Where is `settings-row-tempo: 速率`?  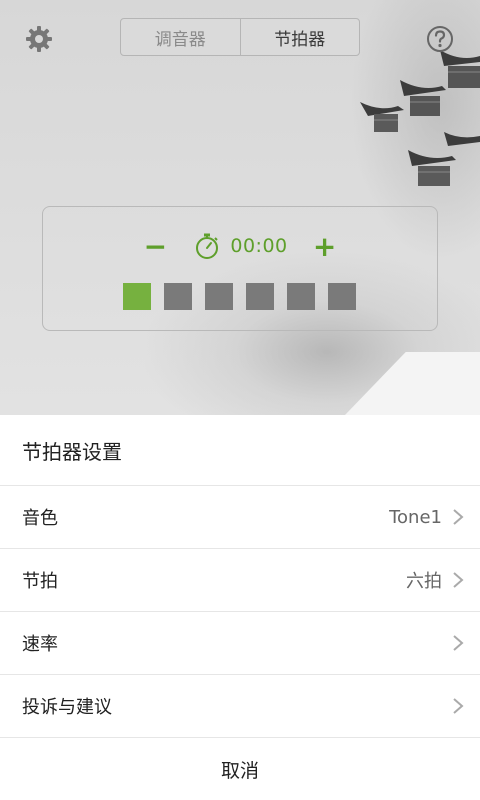
settings-row-tempo: 速率 is located at coordinates (240, 643).